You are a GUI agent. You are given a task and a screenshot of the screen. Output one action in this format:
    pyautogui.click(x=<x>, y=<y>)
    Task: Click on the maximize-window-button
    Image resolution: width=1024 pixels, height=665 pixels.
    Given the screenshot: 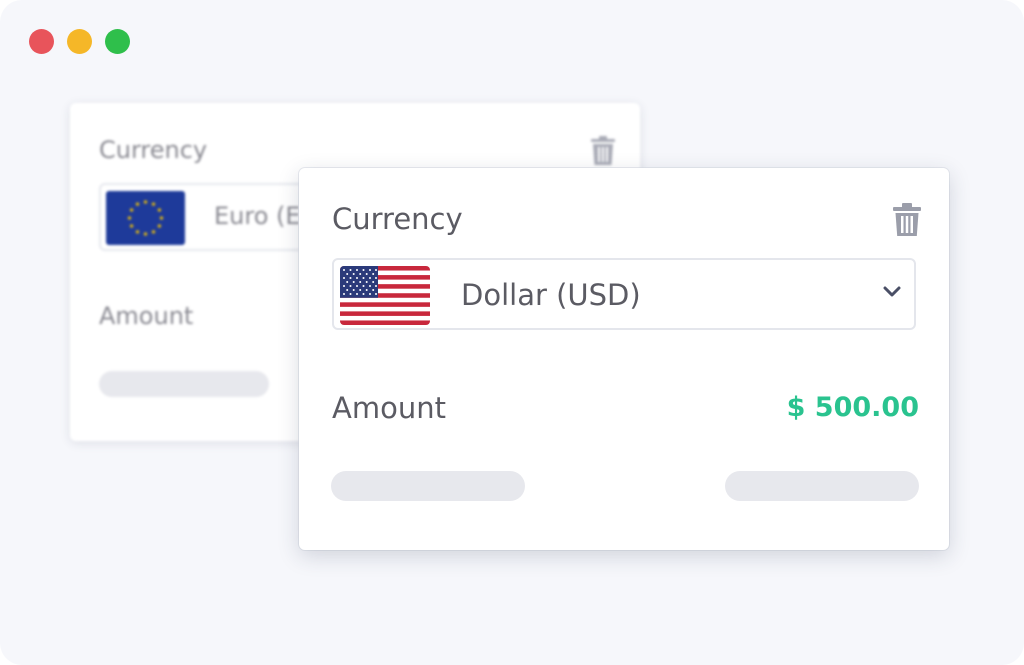 What is the action you would take?
    pyautogui.click(x=117, y=41)
    